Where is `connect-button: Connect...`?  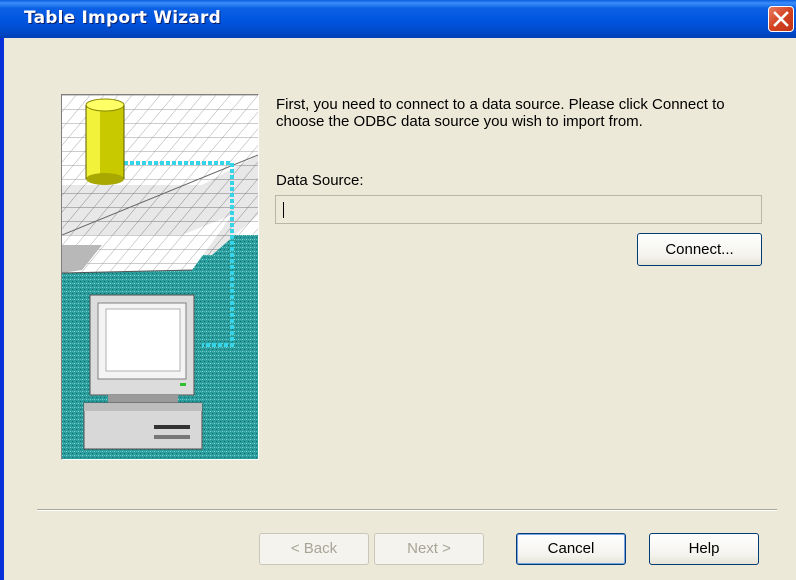 connect-button: Connect... is located at coordinates (699, 249).